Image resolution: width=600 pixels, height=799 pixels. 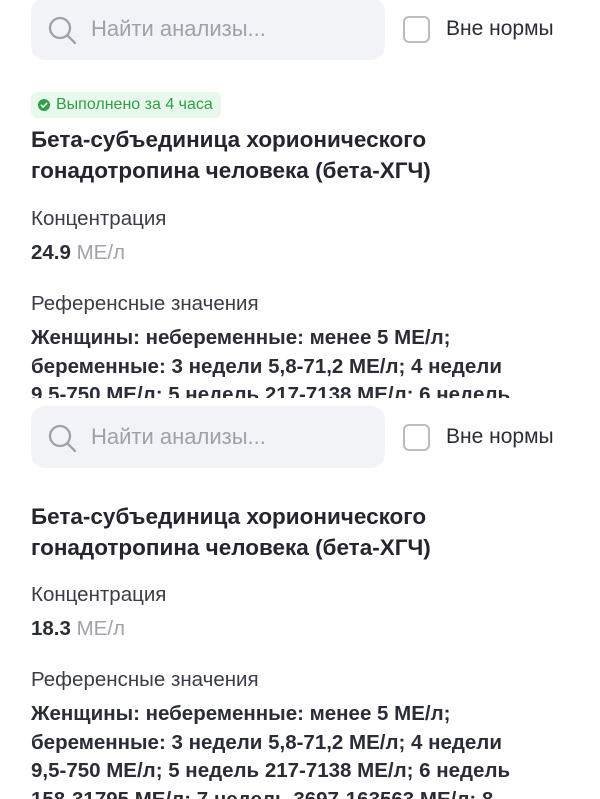 I want to click on value-number: 18.3, so click(x=51, y=628).